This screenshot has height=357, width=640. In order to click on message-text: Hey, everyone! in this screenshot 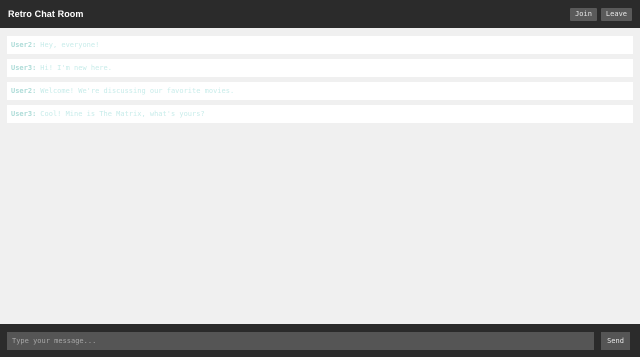, I will do `click(70, 45)`.